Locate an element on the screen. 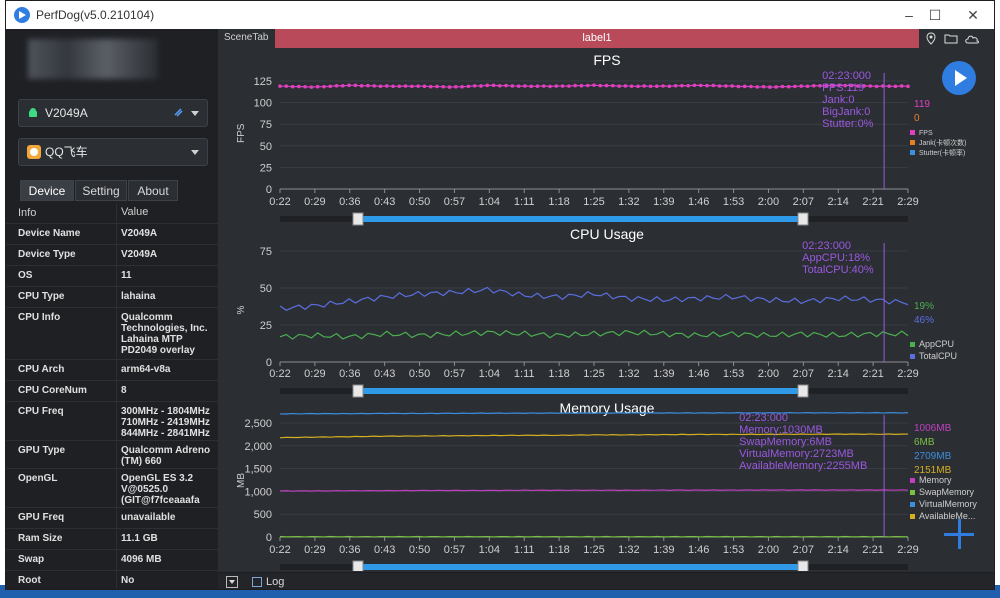 This screenshot has height=598, width=1000. row-value: 4096 MB is located at coordinates (141, 559).